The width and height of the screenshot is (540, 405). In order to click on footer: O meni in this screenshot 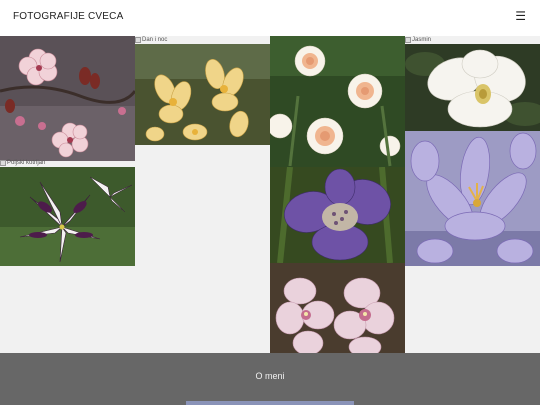, I will do `click(270, 379)`.